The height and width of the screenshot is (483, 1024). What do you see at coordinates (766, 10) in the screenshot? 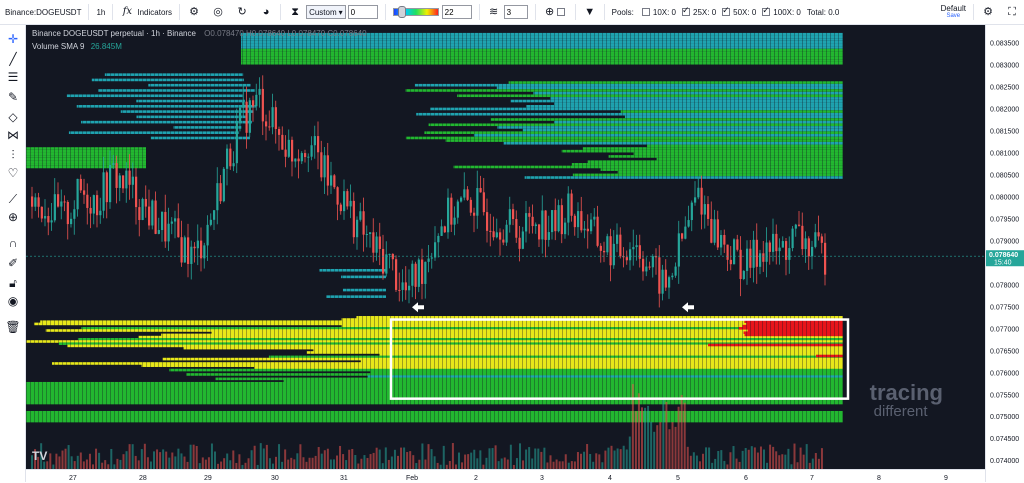
I see `pool-100x-checkbox` at bounding box center [766, 10].